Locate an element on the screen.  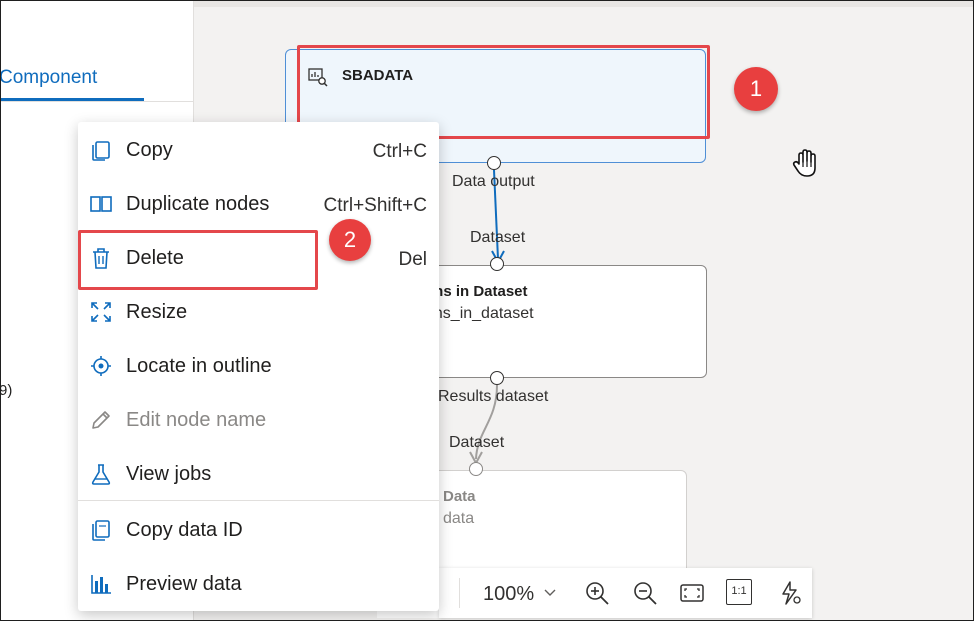
callout-badge-1: 1 is located at coordinates (756, 89).